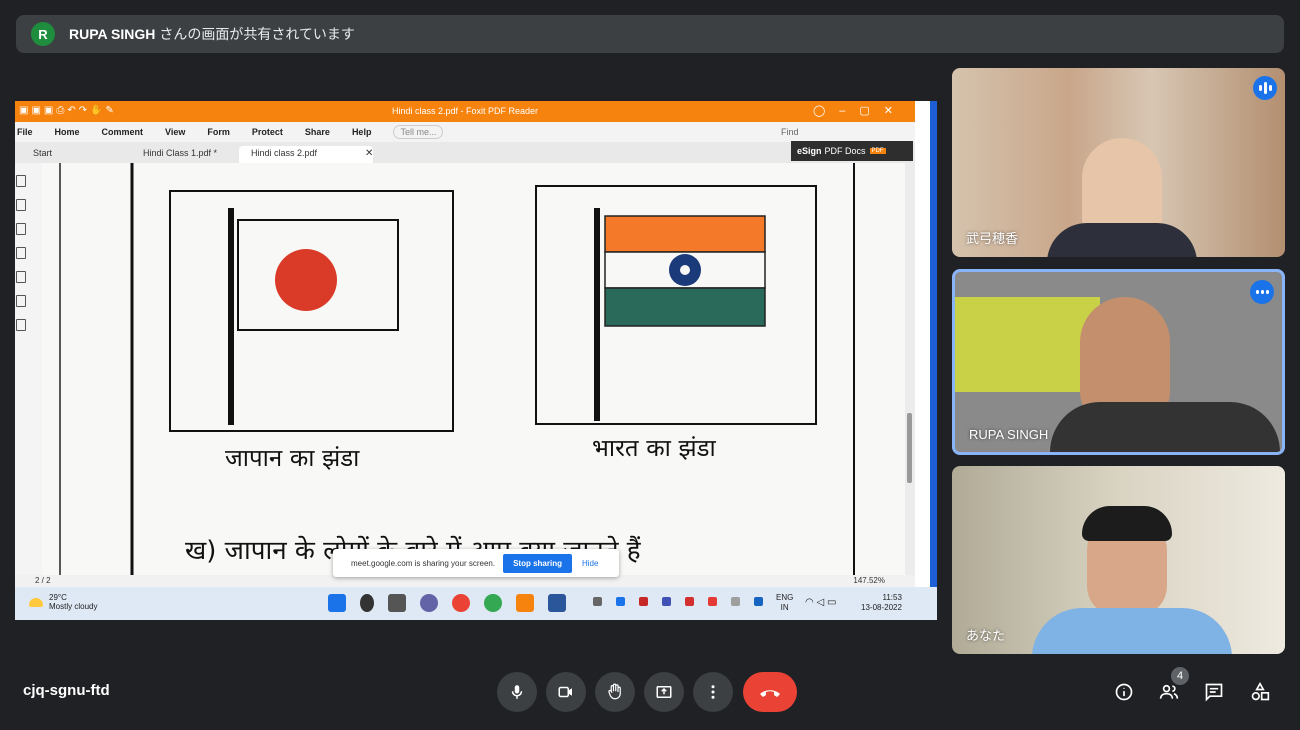  I want to click on esign-button: eSign PDF Docs PDF, so click(852, 151).